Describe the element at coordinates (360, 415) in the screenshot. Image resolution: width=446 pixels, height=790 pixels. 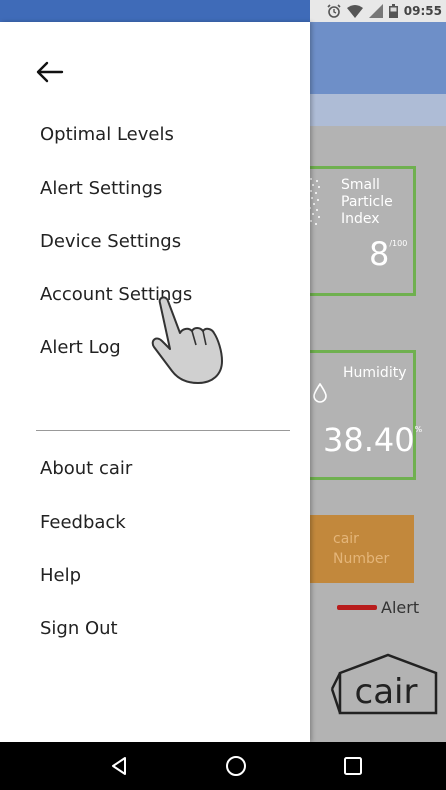
I see `humidity-card: Humidity 38.40%` at that location.